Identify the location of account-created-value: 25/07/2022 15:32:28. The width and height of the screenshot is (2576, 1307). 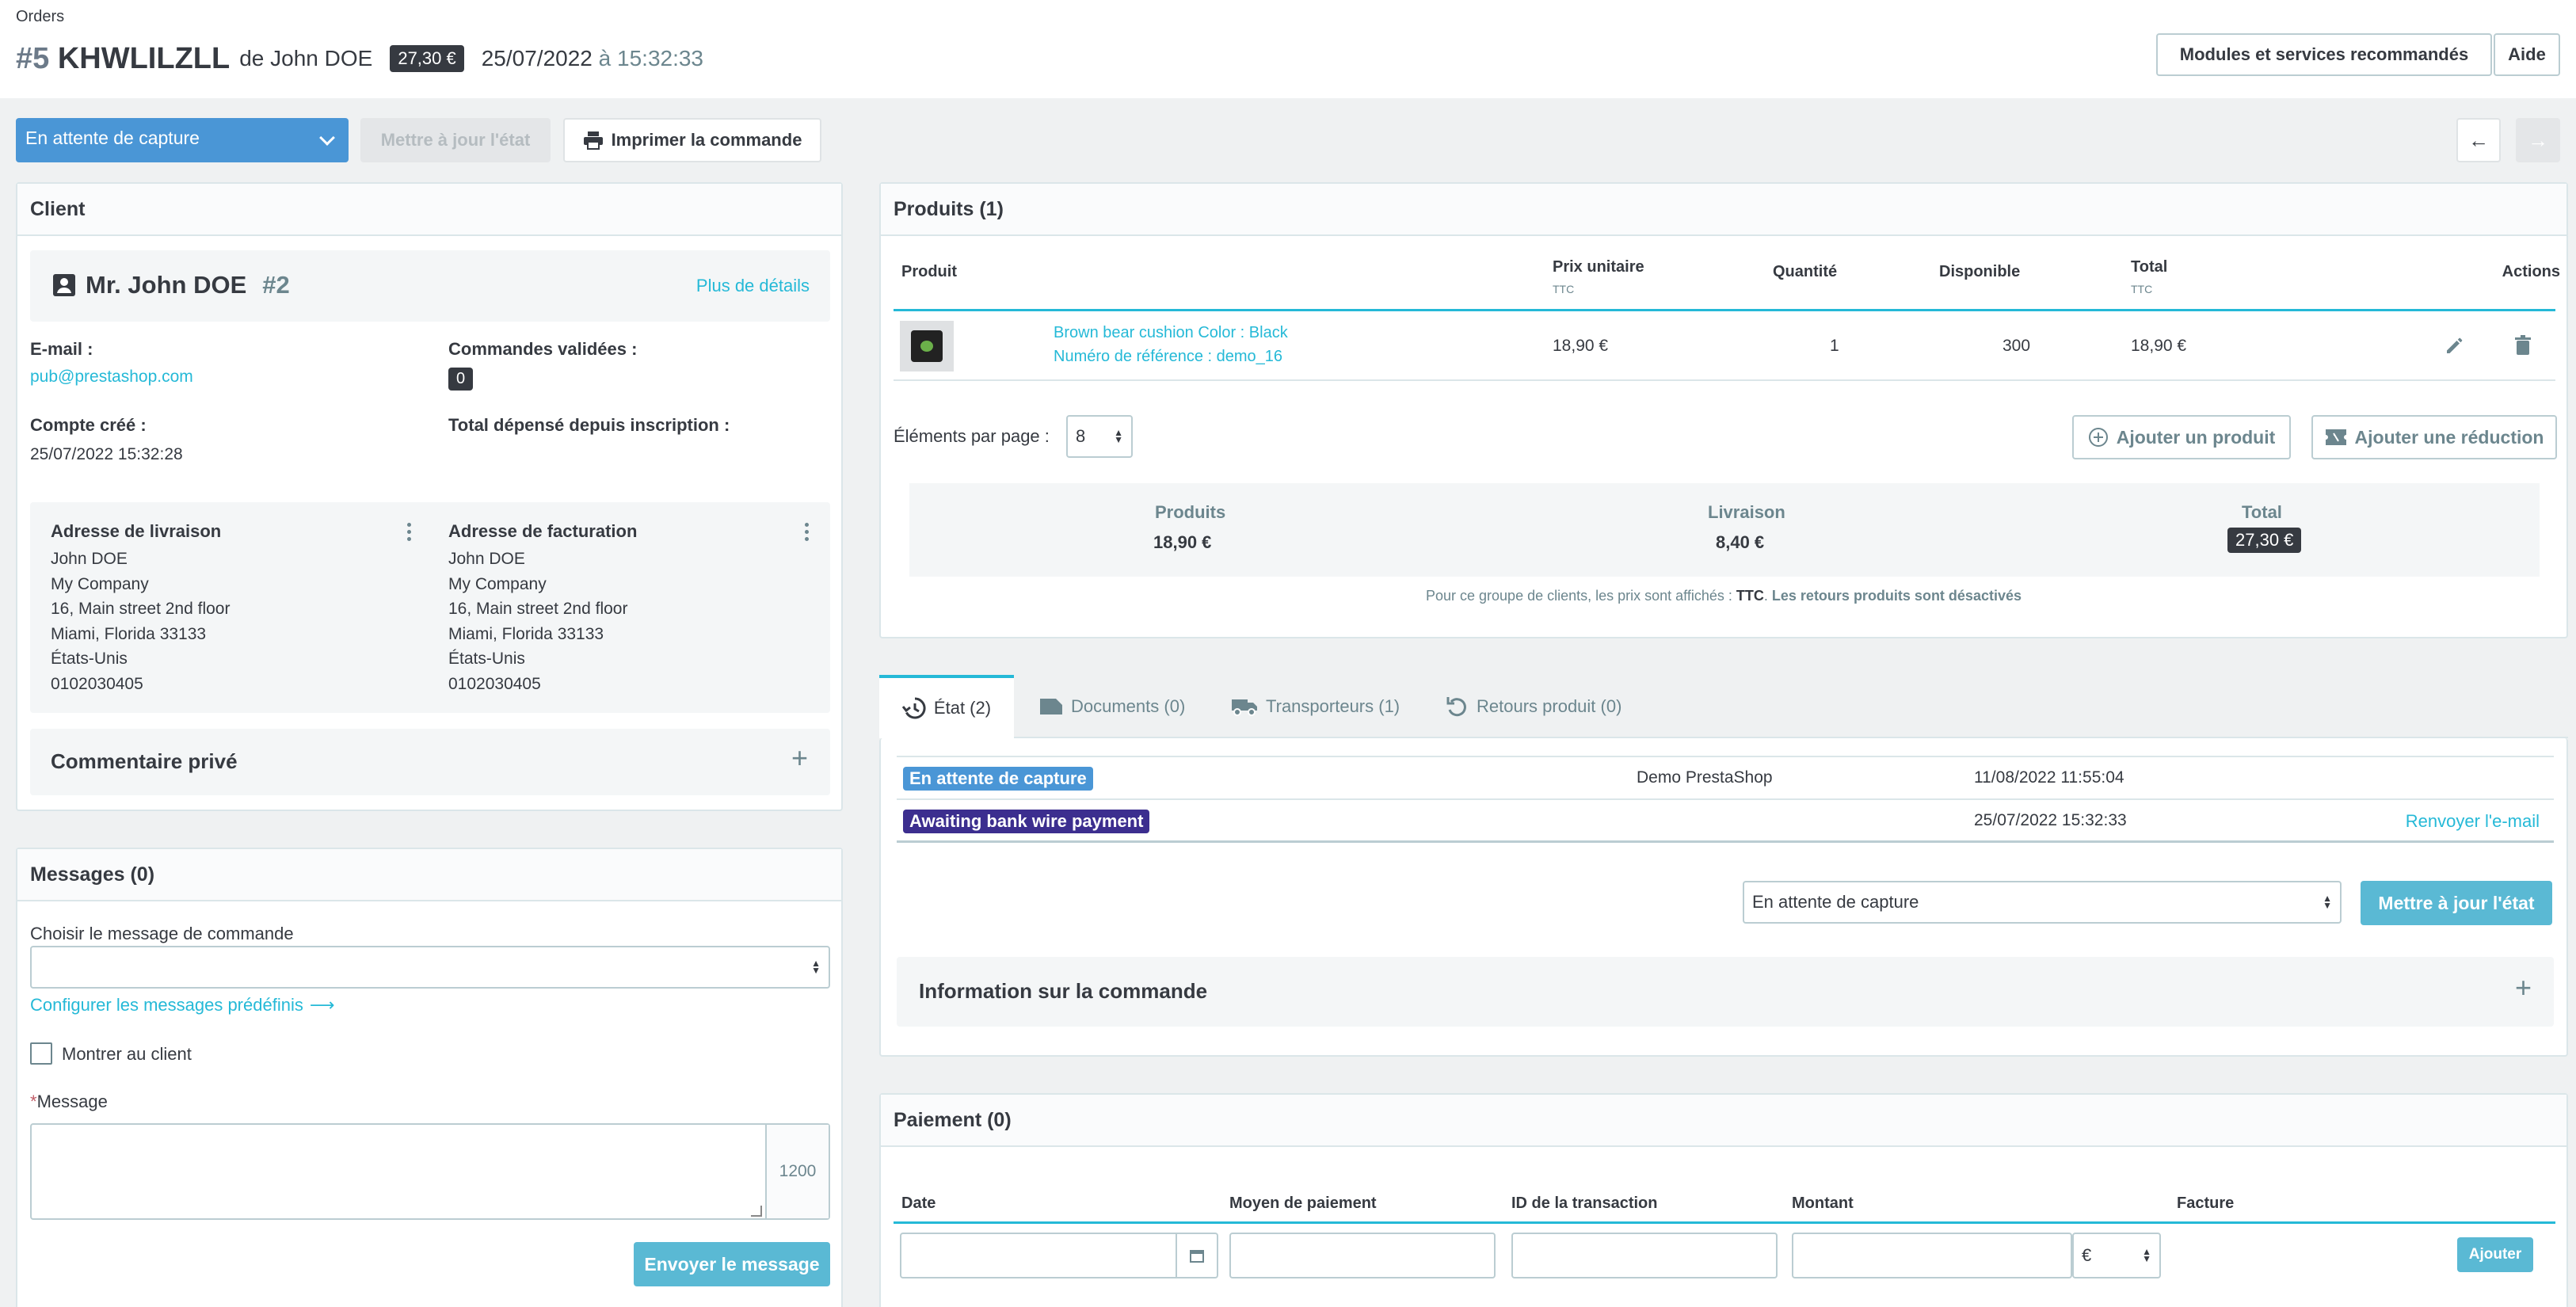
(106, 454).